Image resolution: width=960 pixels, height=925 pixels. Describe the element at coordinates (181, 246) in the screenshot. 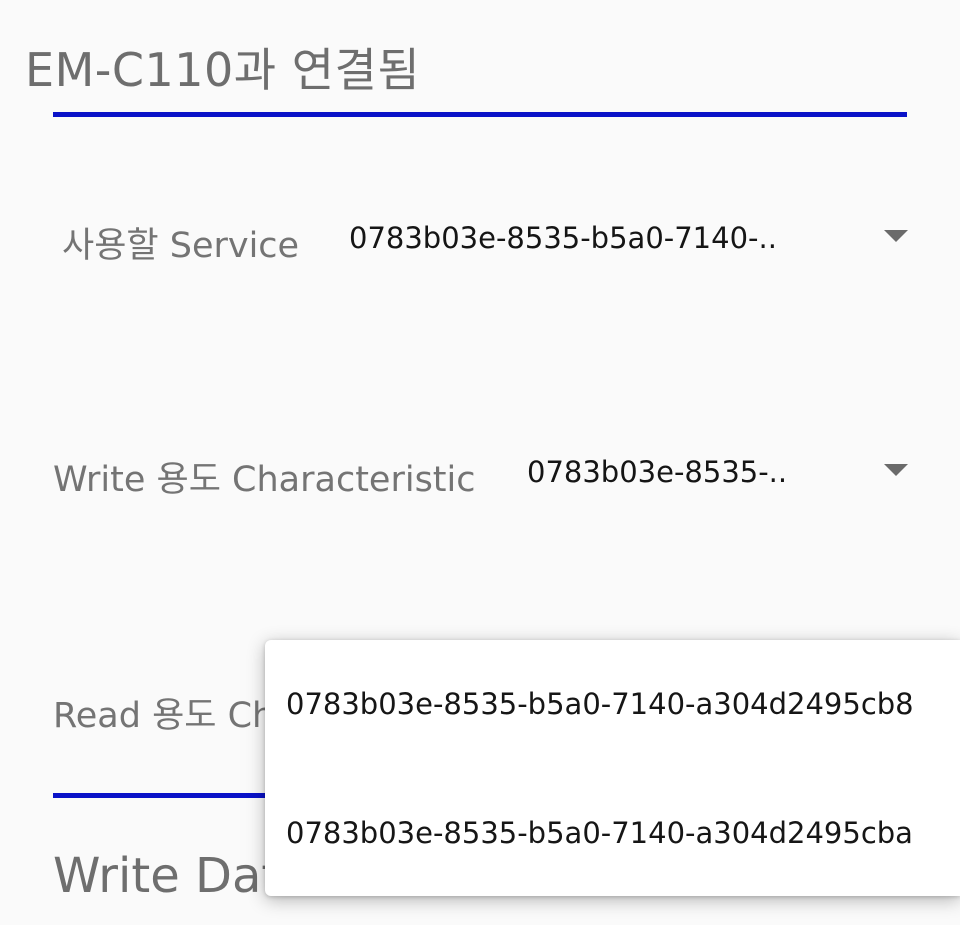

I see `service-label: 사용할 Service` at that location.